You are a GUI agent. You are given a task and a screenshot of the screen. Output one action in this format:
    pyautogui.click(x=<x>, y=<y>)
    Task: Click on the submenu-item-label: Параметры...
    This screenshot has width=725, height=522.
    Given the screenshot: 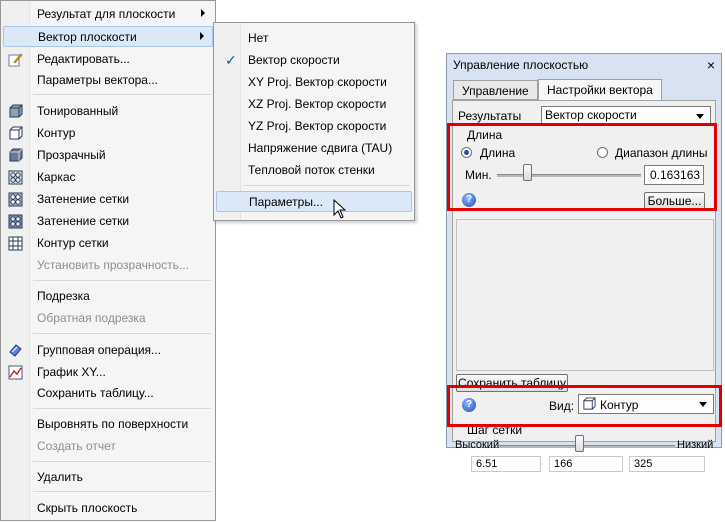 What is the action you would take?
    pyautogui.click(x=286, y=202)
    